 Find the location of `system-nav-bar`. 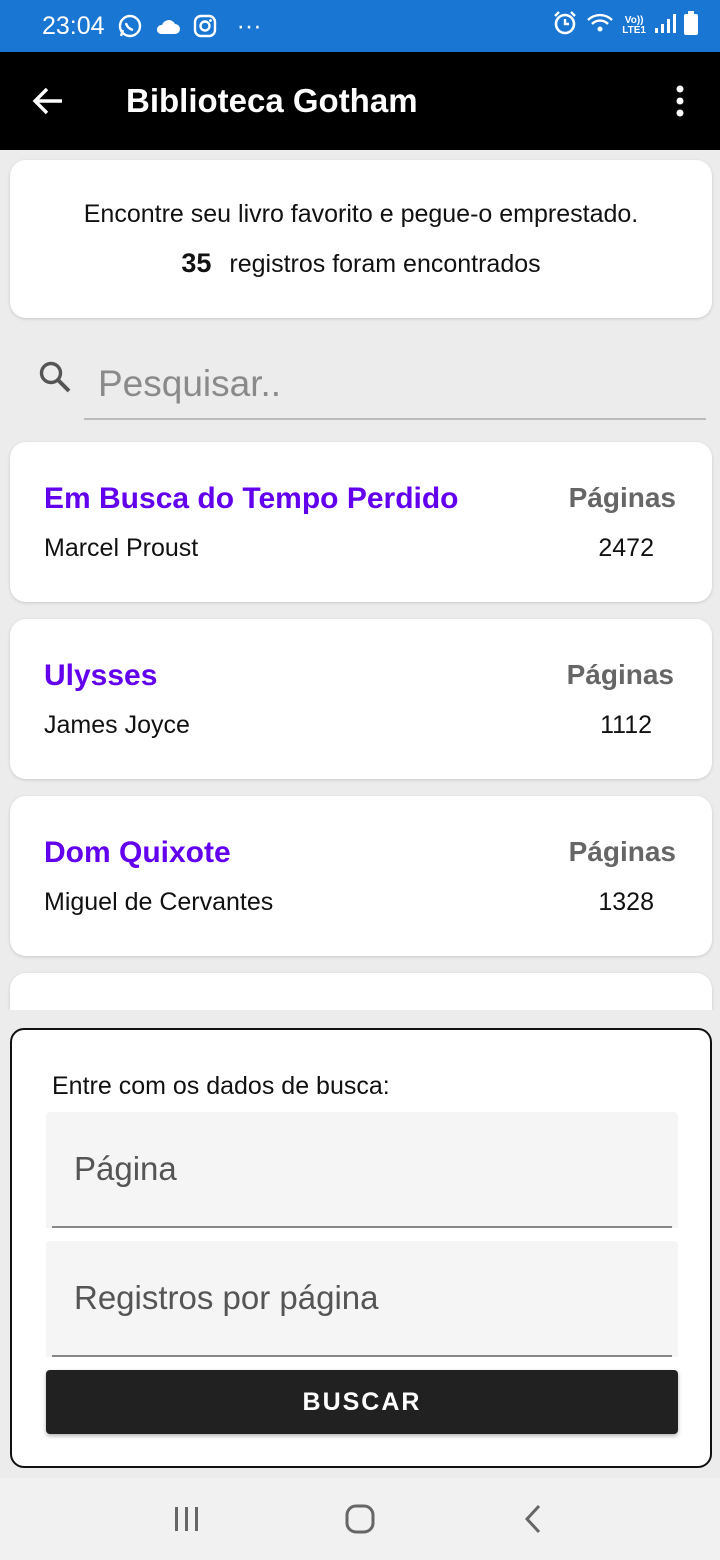

system-nav-bar is located at coordinates (360, 1519).